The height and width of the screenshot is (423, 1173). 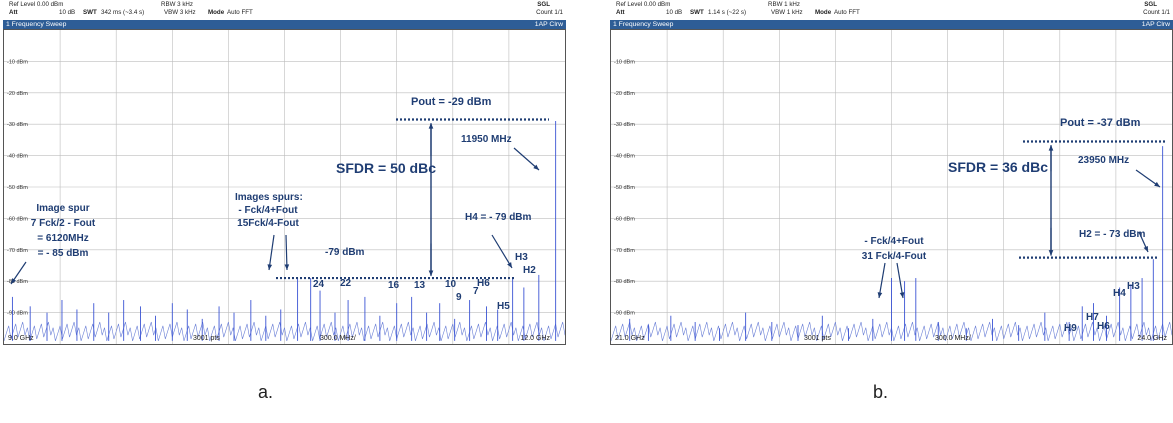 What do you see at coordinates (177, 4) in the screenshot?
I see `rbw-value: RBW 3 kHz` at bounding box center [177, 4].